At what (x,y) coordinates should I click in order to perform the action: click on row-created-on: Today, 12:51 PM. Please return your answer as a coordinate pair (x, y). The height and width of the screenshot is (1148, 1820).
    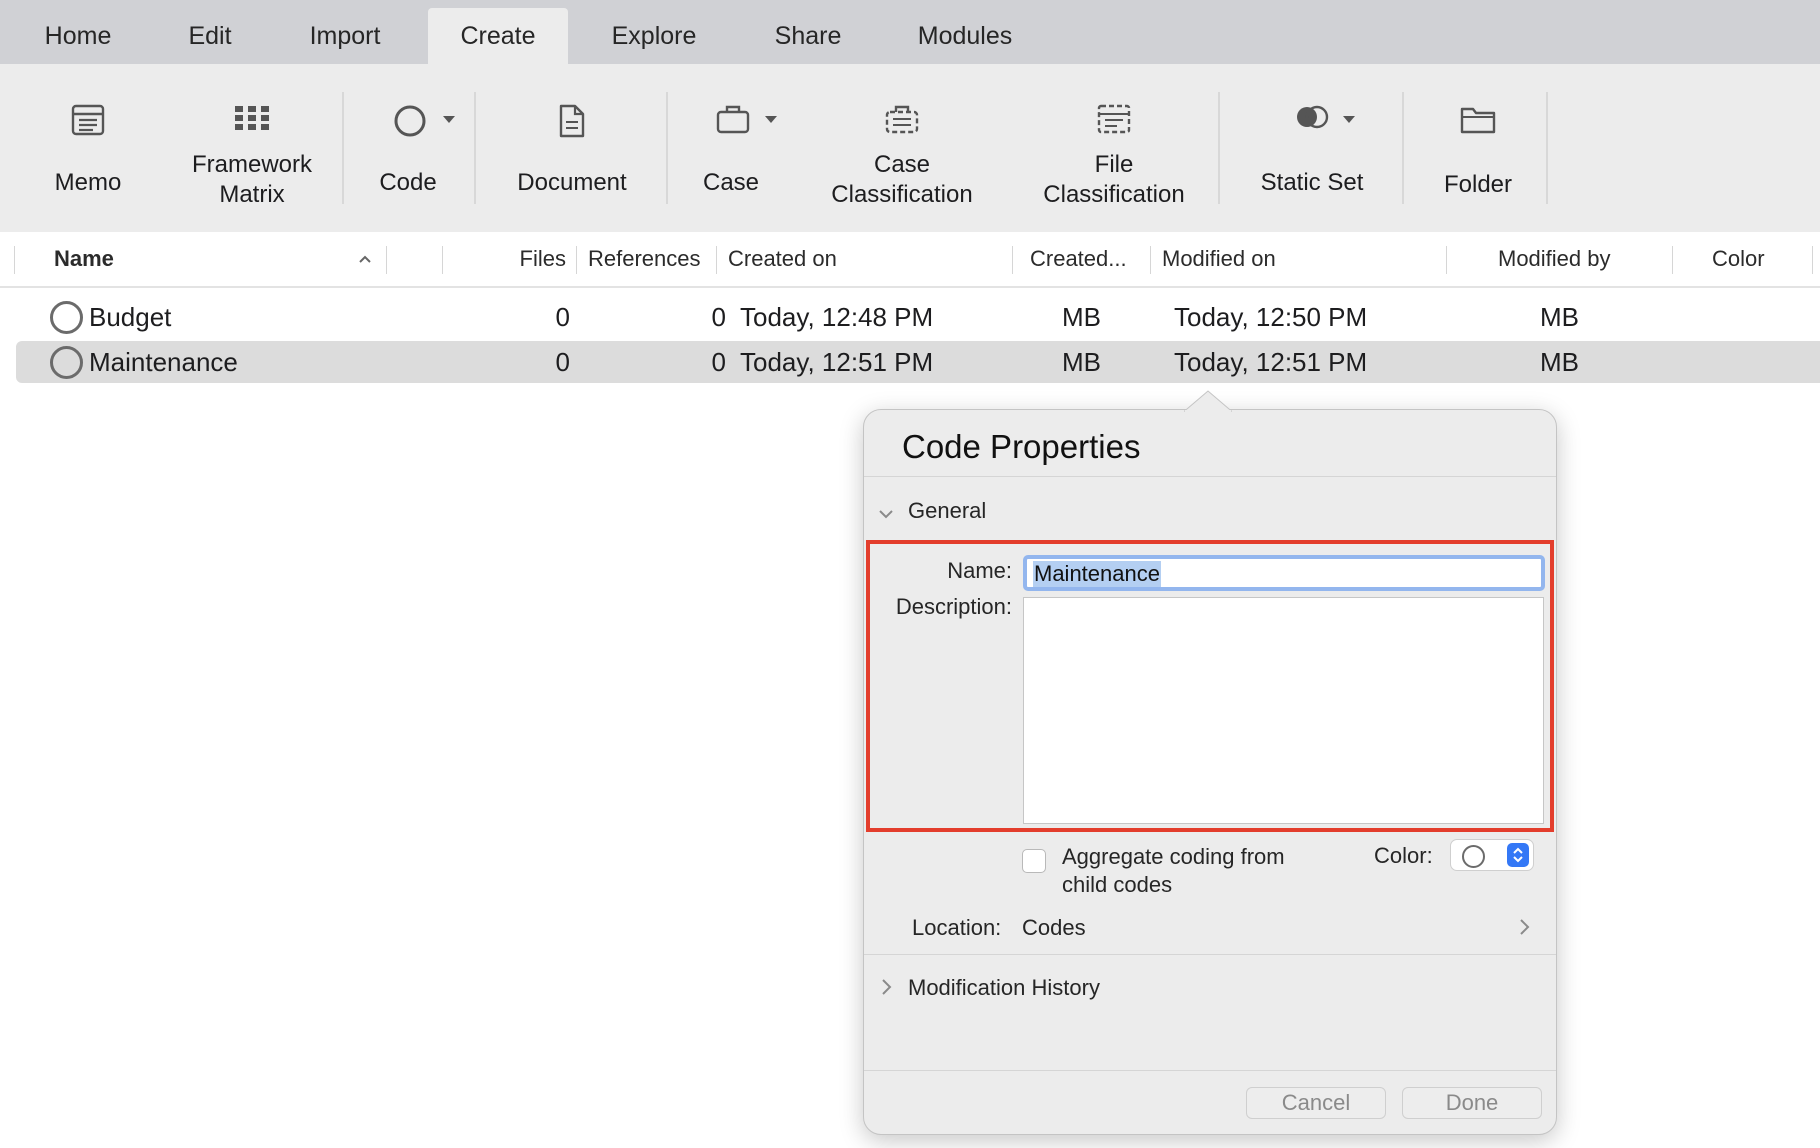
    Looking at the image, I should click on (837, 362).